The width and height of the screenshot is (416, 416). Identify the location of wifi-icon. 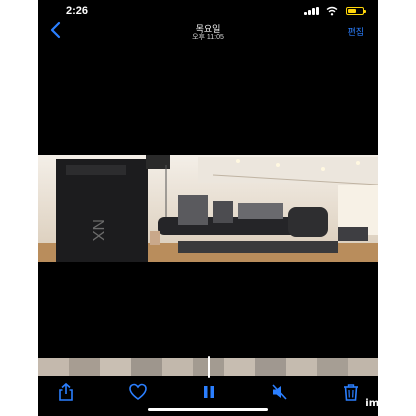
(332, 11).